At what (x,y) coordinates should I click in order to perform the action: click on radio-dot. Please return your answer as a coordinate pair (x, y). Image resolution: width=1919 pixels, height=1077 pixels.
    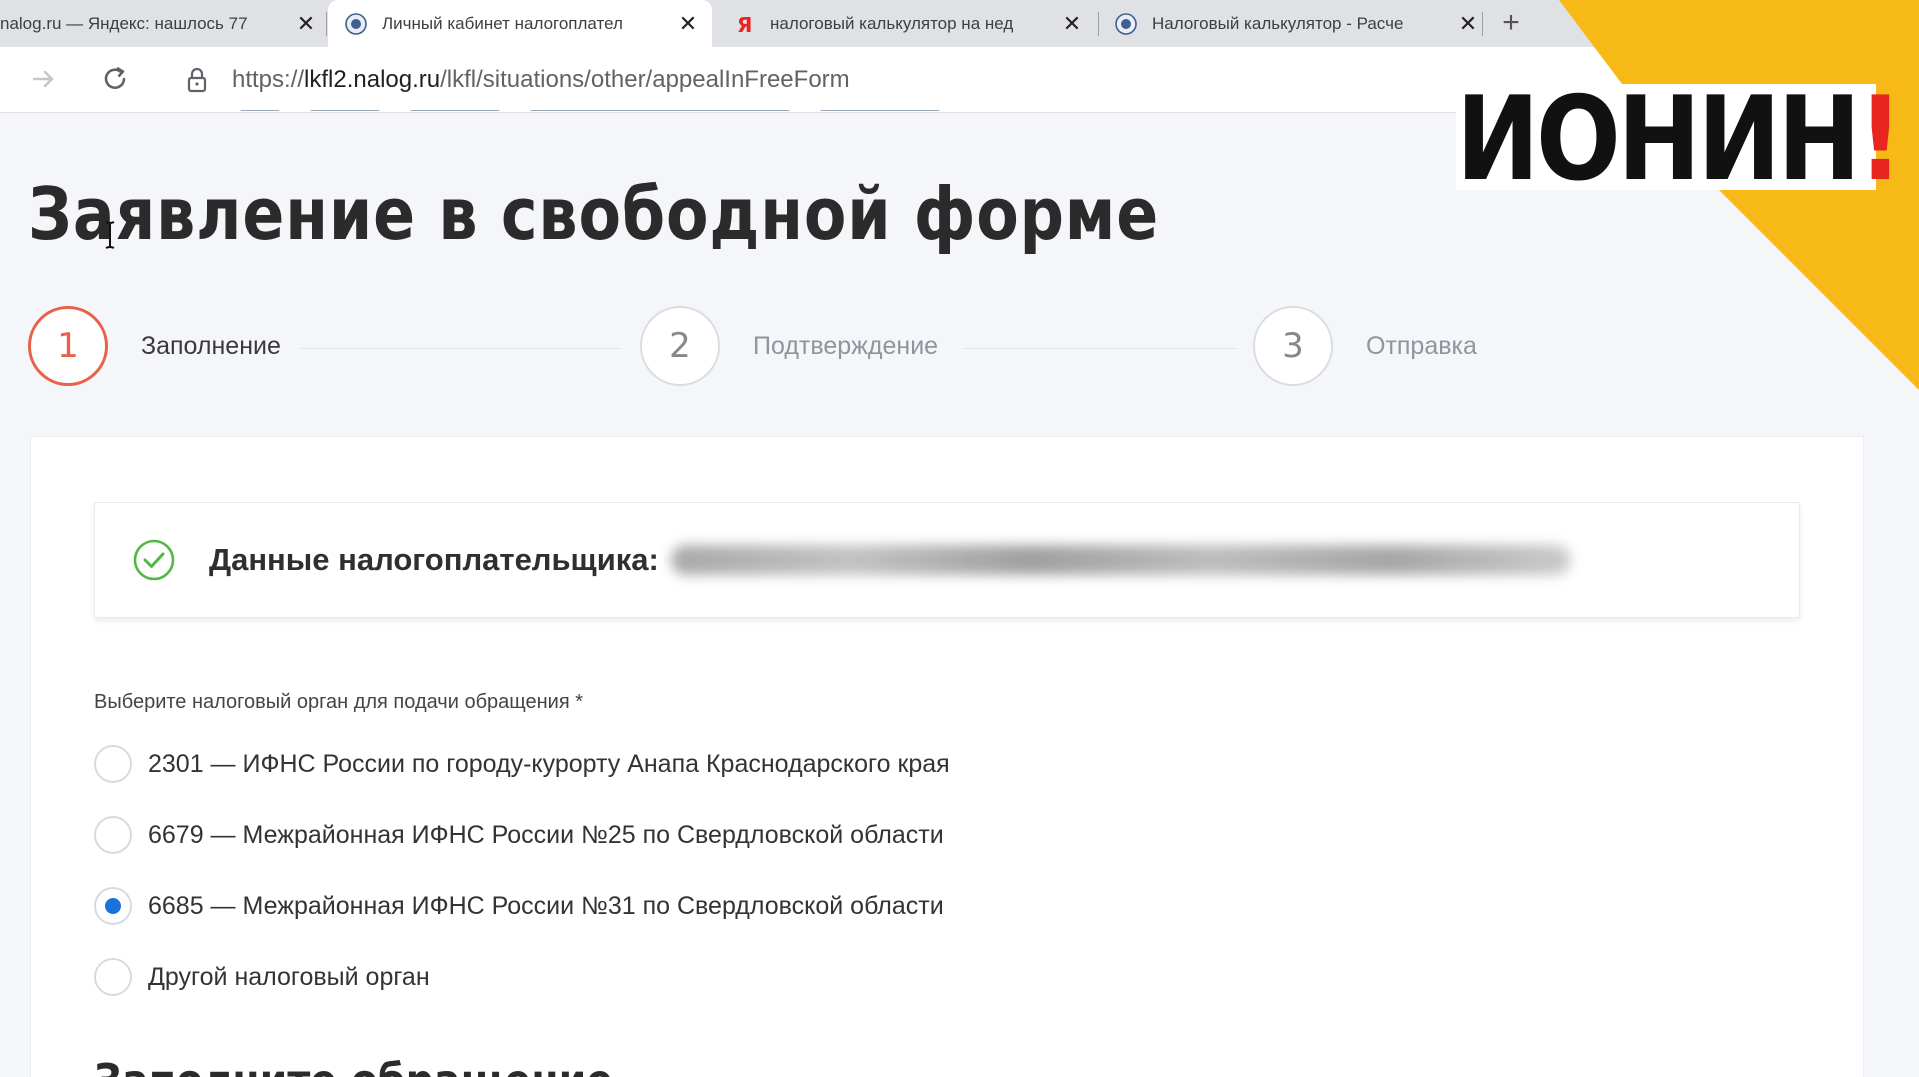
    Looking at the image, I should click on (113, 906).